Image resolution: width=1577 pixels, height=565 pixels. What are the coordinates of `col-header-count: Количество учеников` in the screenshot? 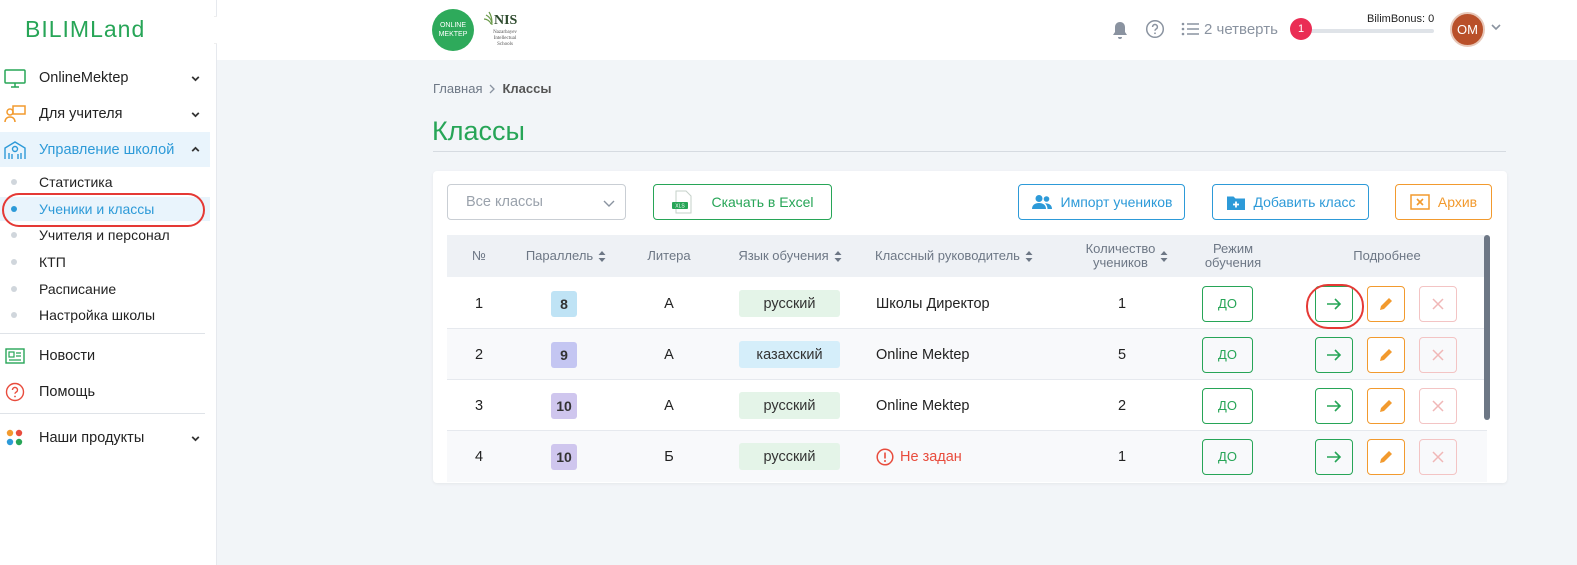 It's located at (1127, 256).